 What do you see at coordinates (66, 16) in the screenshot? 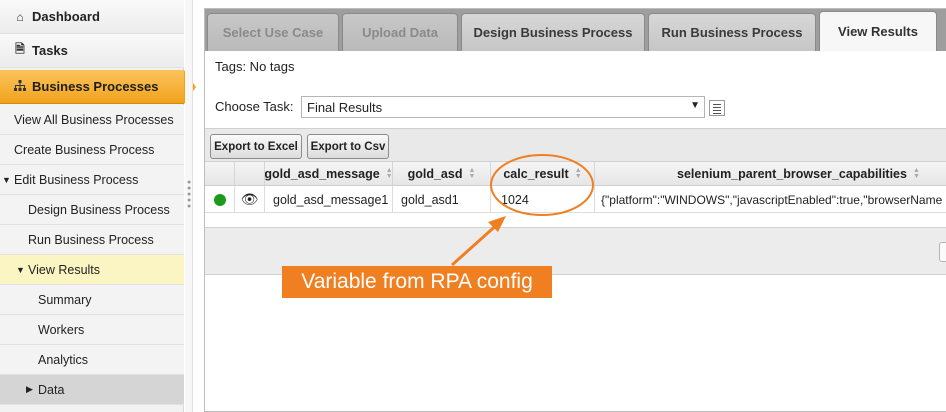
I see `sidebar-item-label: Dashboard` at bounding box center [66, 16].